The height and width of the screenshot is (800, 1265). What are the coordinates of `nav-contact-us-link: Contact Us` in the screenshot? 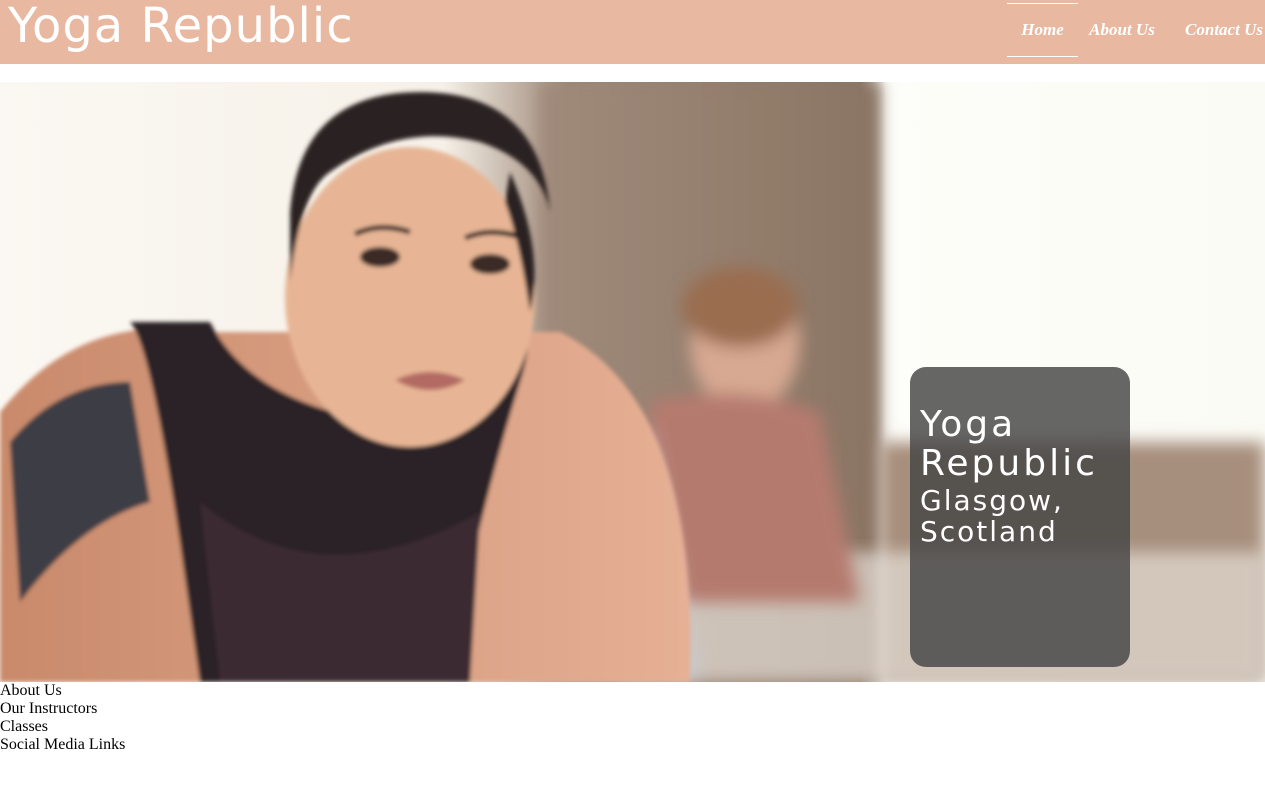 It's located at (1224, 30).